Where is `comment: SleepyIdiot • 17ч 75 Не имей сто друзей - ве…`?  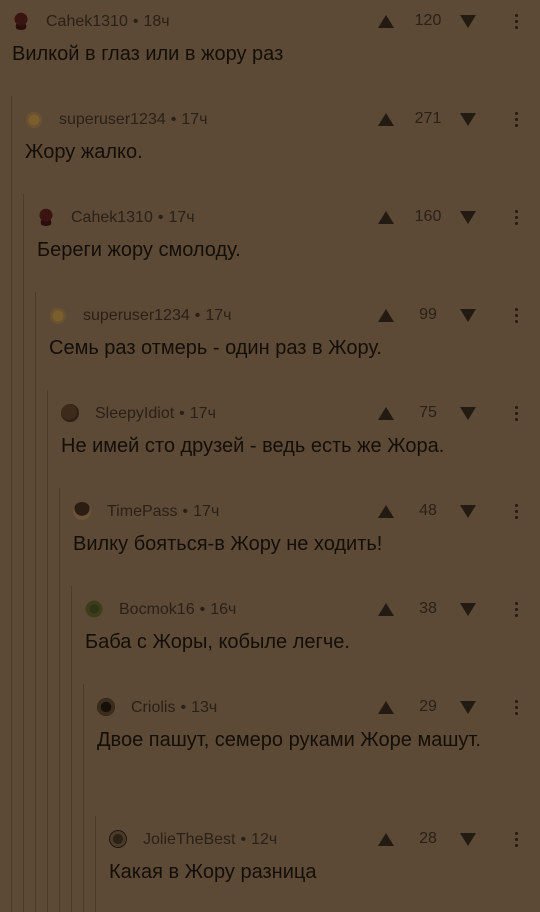 comment: SleepyIdiot • 17ч 75 Не имей сто друзей - ве… is located at coordinates (300, 431).